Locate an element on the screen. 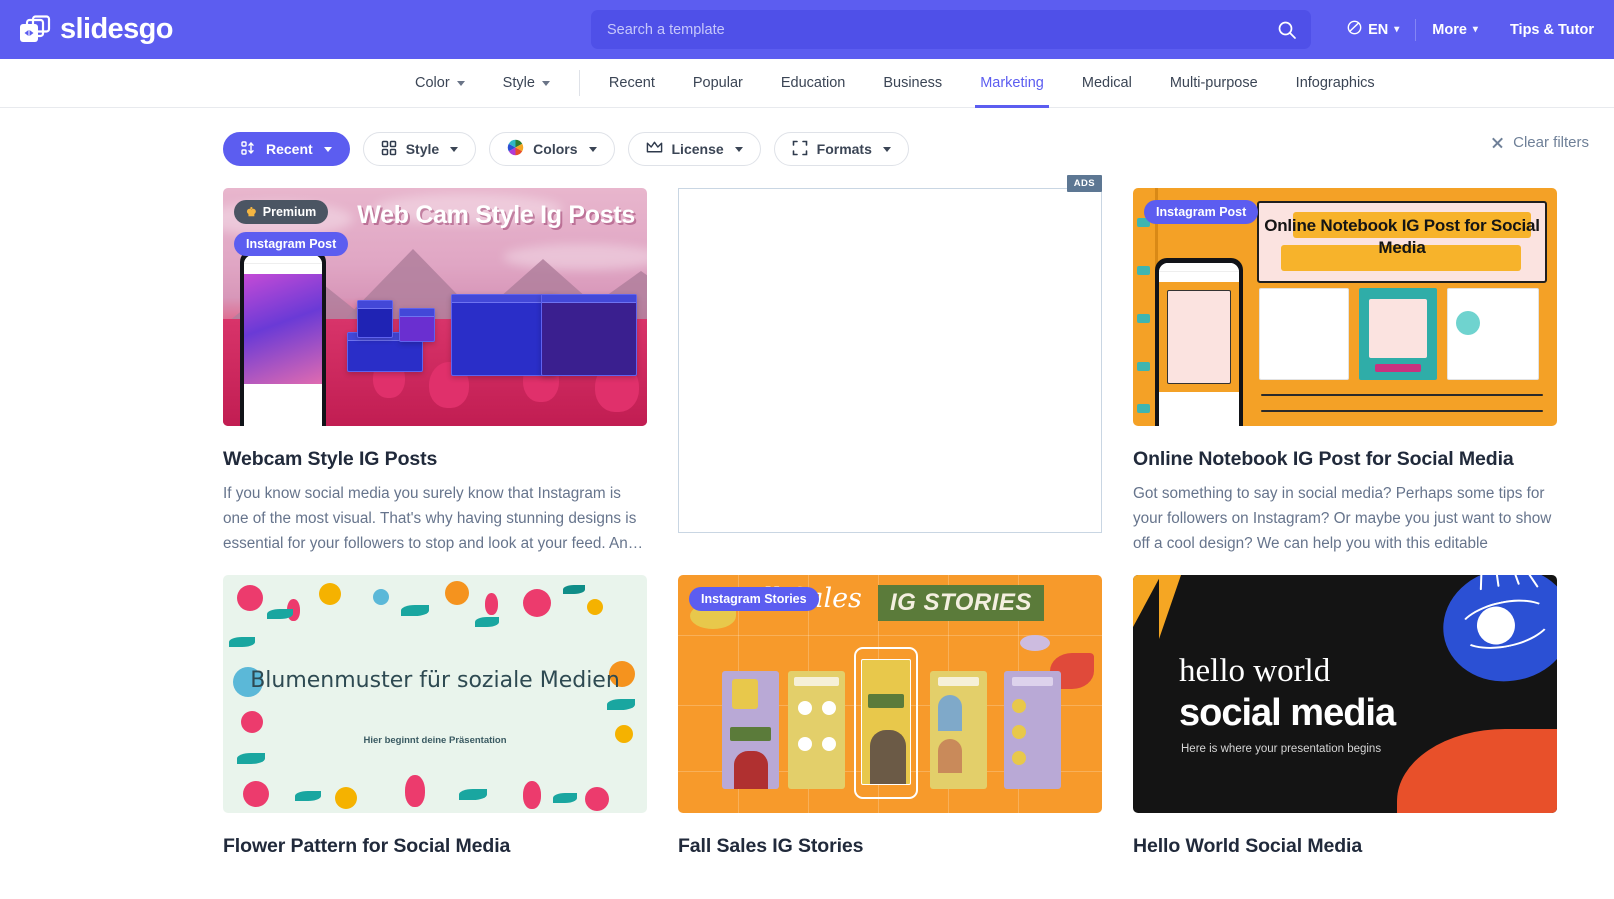 The width and height of the screenshot is (1614, 899). template-type-badge: Instagram Stories is located at coordinates (754, 599).